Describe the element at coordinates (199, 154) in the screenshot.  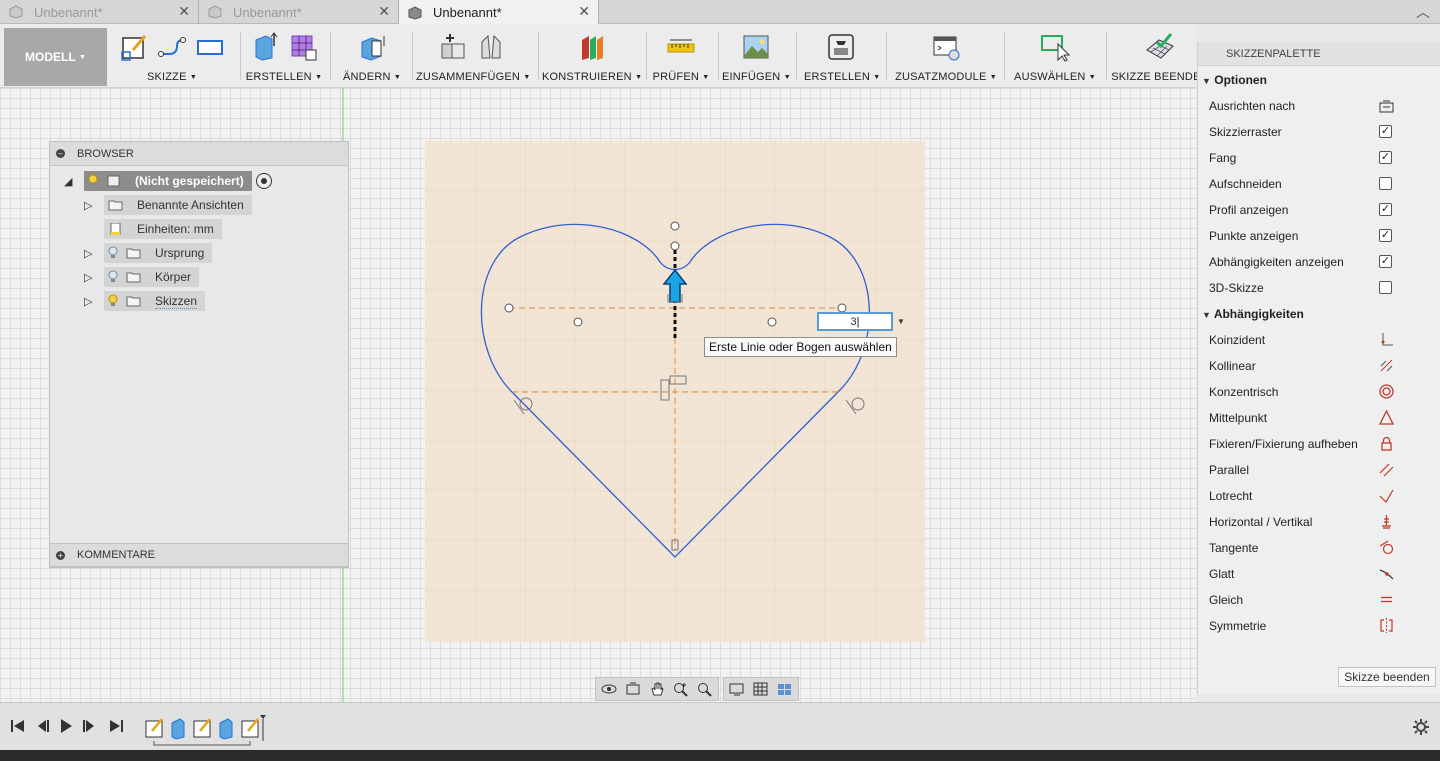
I see `browser-header: – BROWSER` at that location.